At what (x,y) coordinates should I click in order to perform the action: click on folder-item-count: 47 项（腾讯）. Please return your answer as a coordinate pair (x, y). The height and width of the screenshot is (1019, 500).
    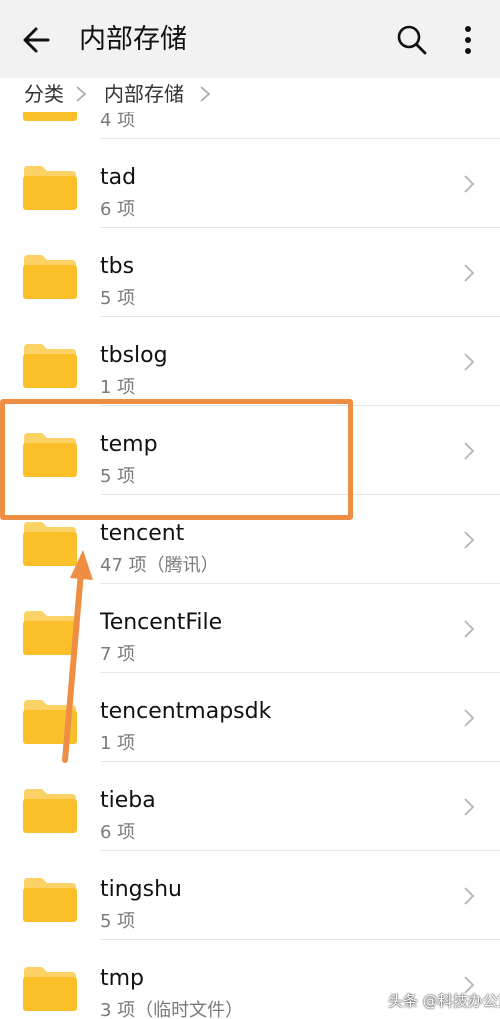
    Looking at the image, I should click on (159, 565).